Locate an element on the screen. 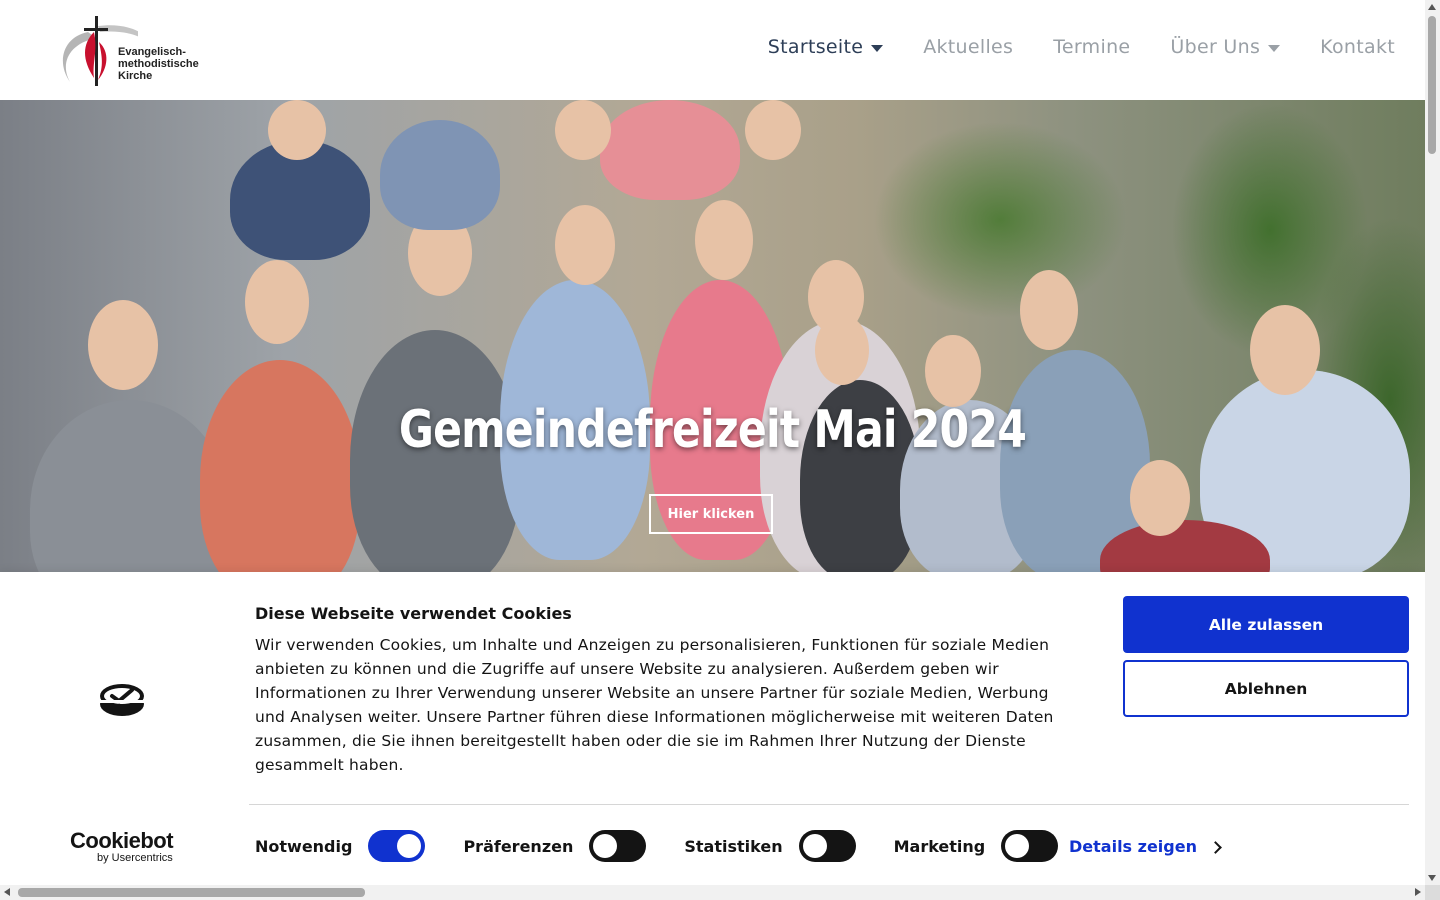  logo-text-line: Kirche is located at coordinates (135, 76).